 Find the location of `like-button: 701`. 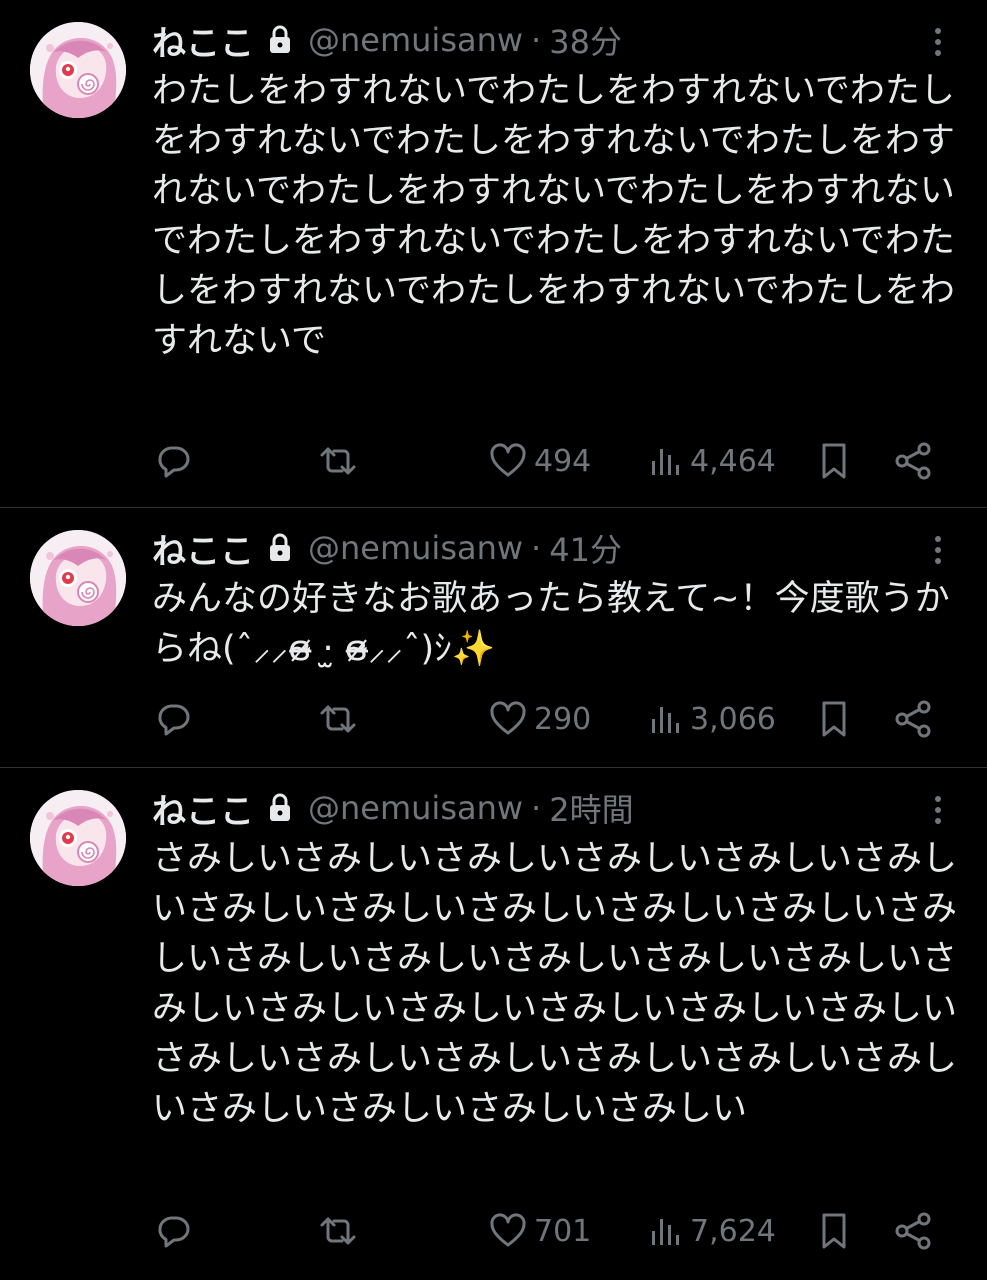

like-button: 701 is located at coordinates (539, 1231).